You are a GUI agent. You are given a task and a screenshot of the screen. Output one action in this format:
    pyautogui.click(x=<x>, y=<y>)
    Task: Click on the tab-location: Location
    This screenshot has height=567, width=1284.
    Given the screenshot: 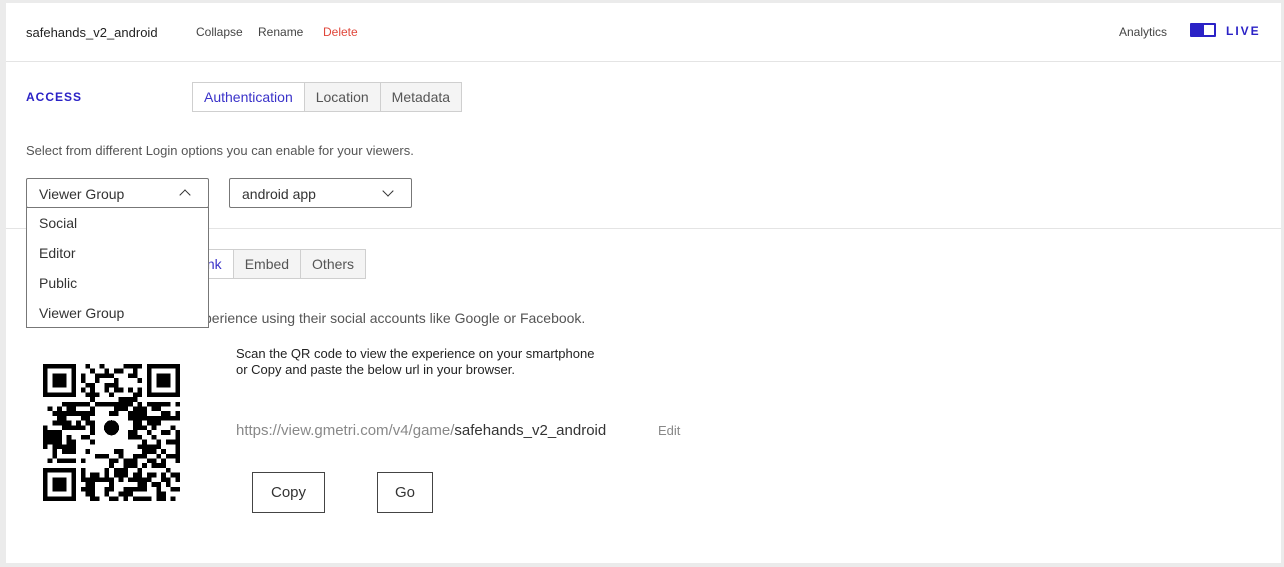 What is the action you would take?
    pyautogui.click(x=342, y=97)
    